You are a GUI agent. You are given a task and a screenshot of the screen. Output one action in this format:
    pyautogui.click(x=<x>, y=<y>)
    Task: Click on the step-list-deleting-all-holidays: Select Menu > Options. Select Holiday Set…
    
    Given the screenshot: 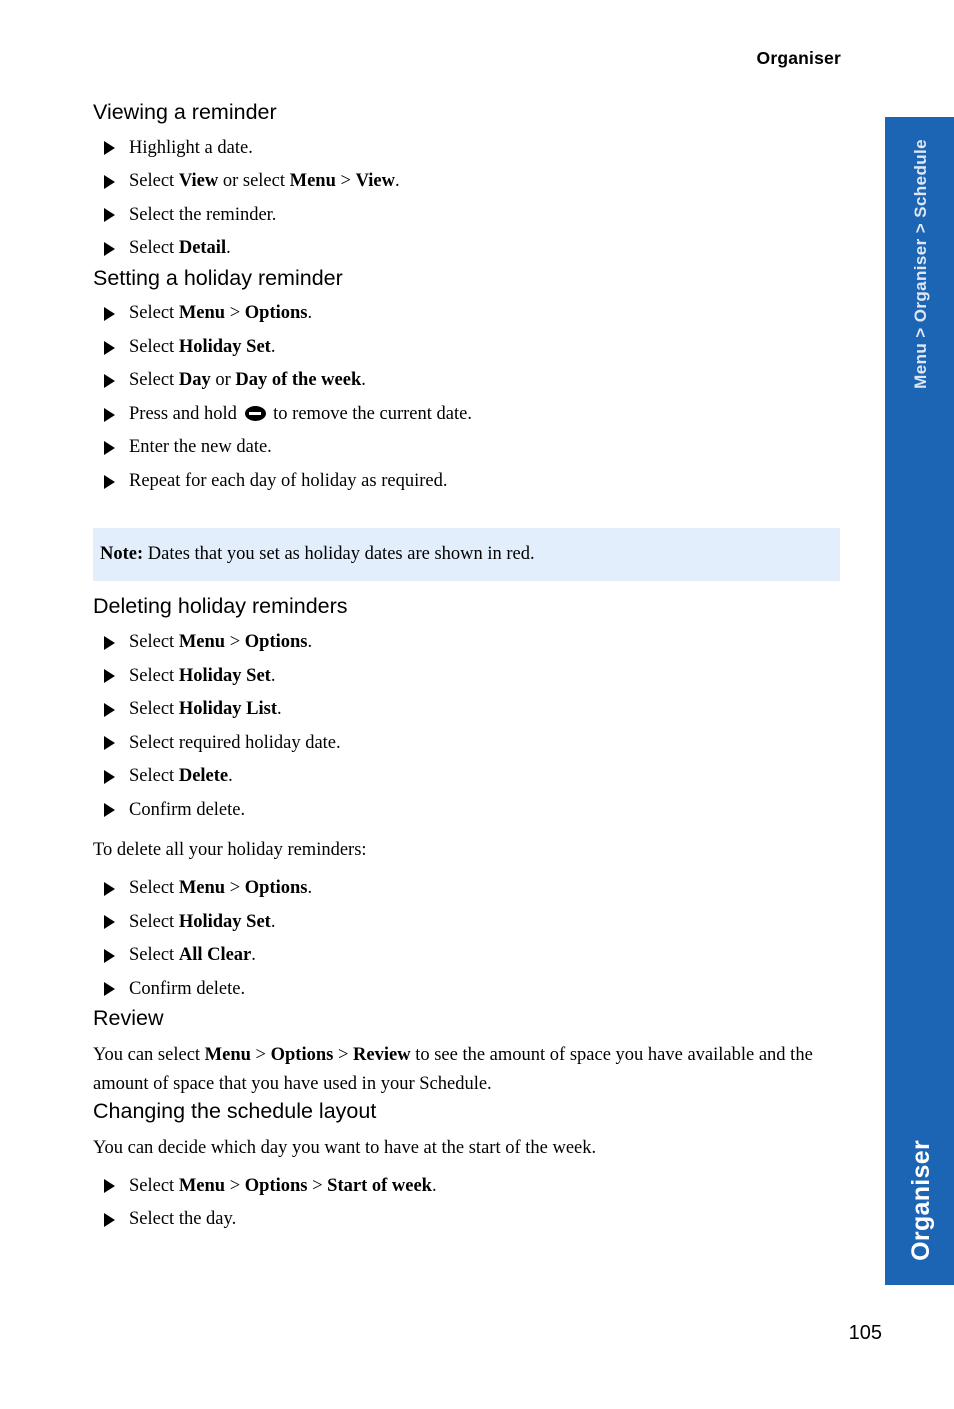 What is the action you would take?
    pyautogui.click(x=467, y=939)
    